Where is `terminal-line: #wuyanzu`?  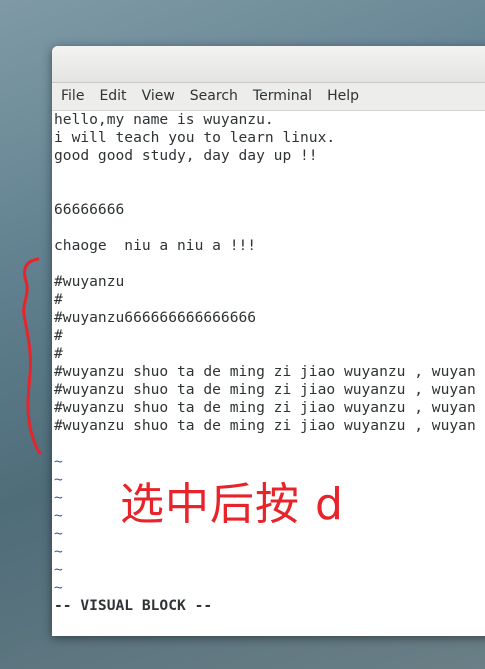
terminal-line: #wuyanzu is located at coordinates (89, 281).